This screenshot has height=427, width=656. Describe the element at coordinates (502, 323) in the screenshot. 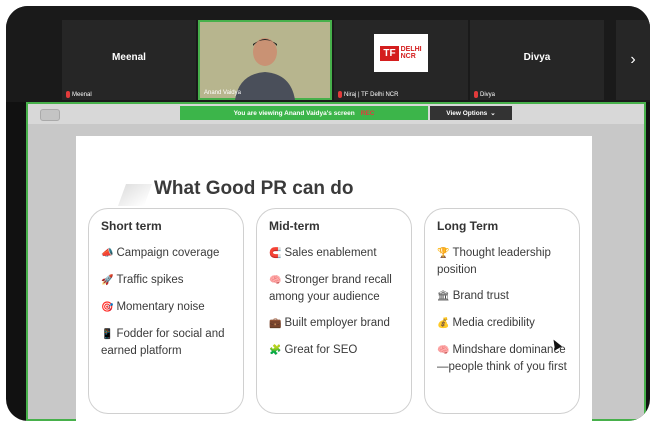

I see `list-item: 💰 Media credibility` at that location.